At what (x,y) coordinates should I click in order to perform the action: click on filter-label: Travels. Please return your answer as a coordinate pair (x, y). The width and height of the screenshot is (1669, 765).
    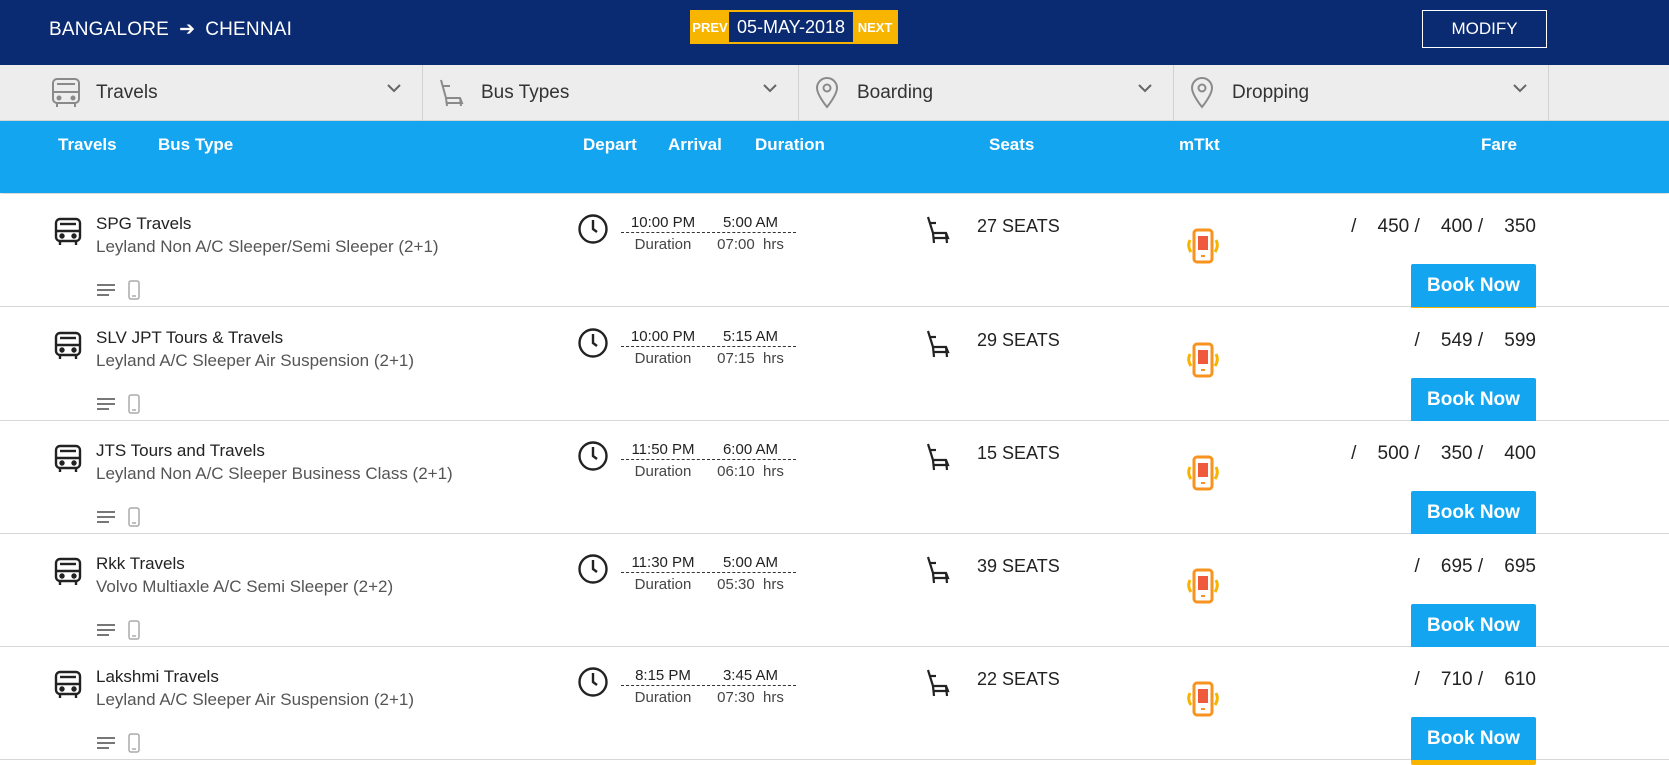
    Looking at the image, I should click on (127, 92).